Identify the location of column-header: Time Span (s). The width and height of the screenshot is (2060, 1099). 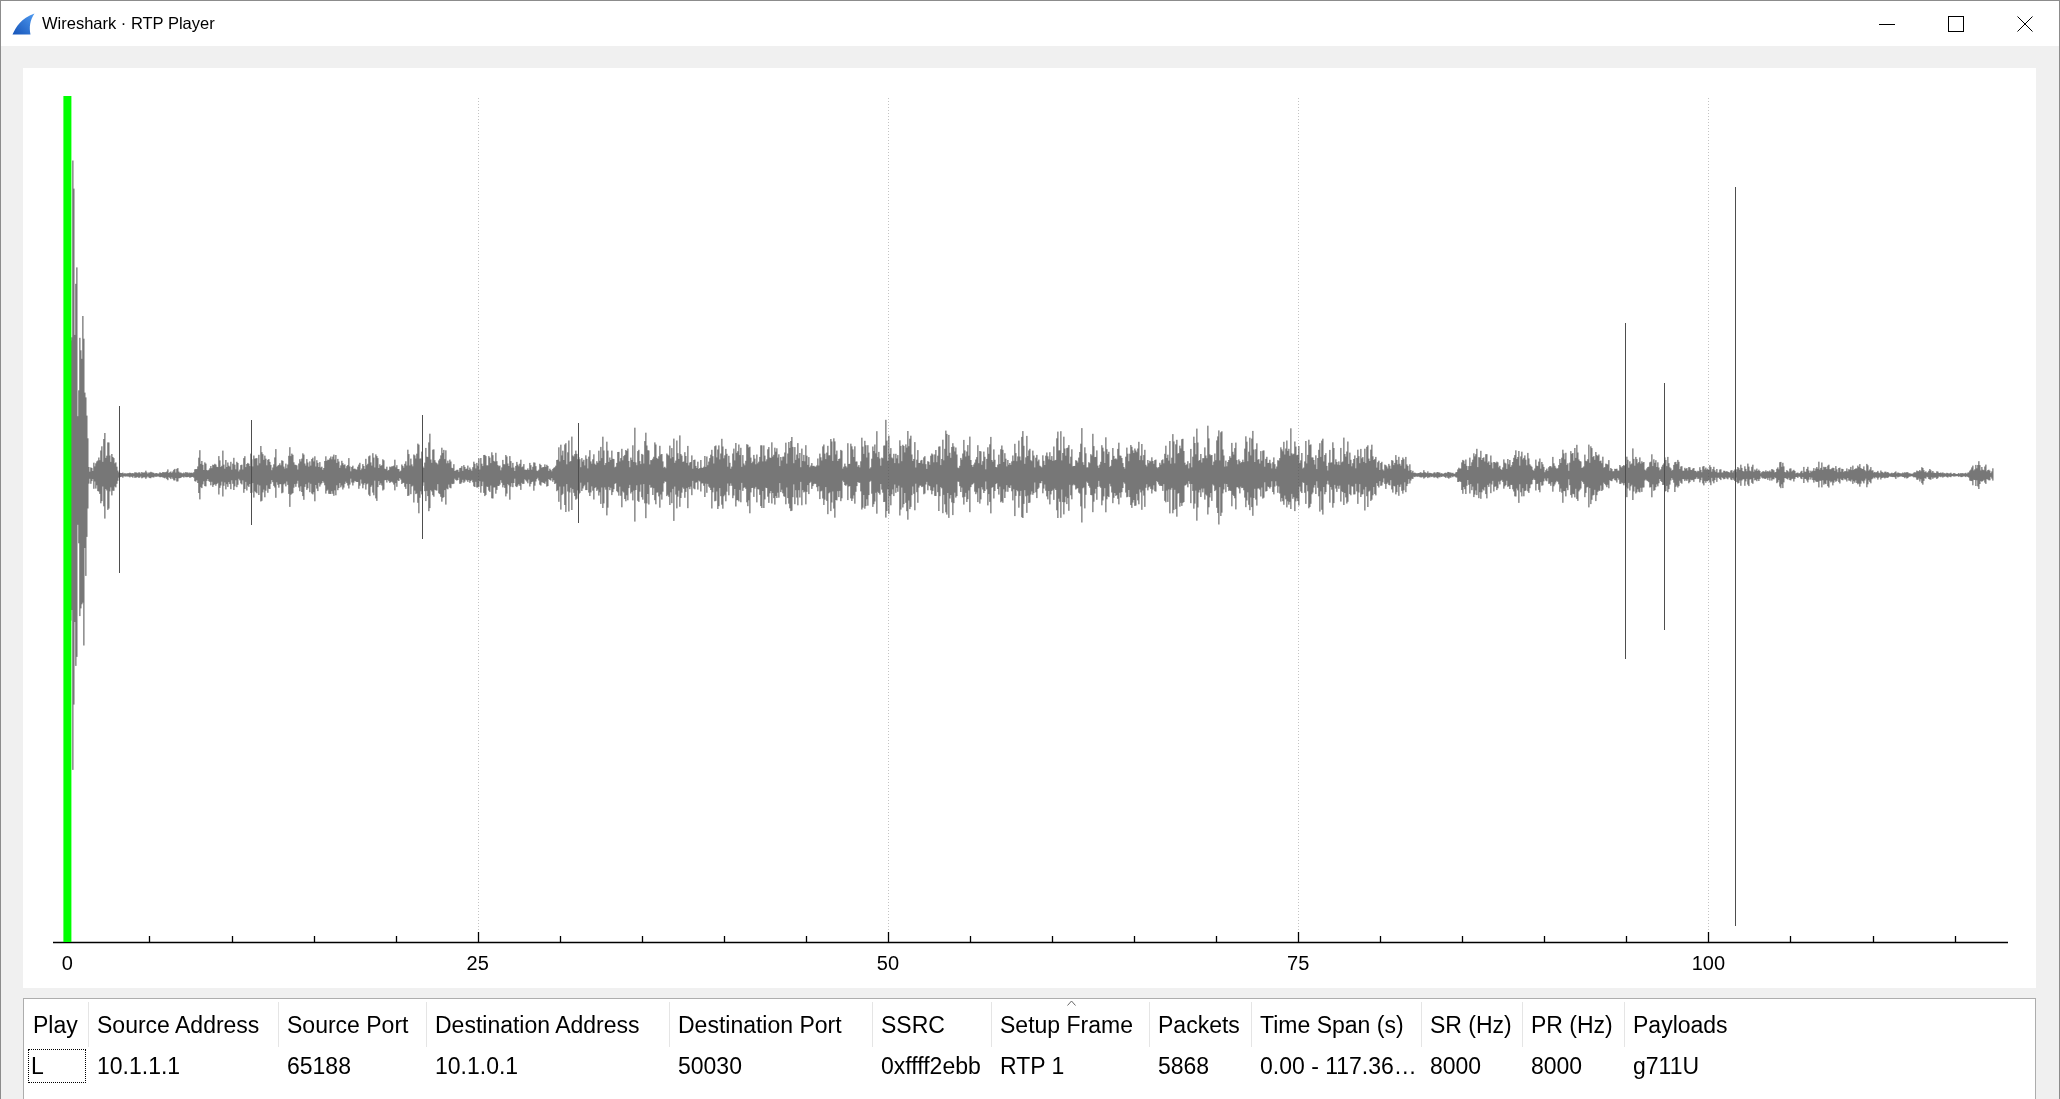
(1337, 1024).